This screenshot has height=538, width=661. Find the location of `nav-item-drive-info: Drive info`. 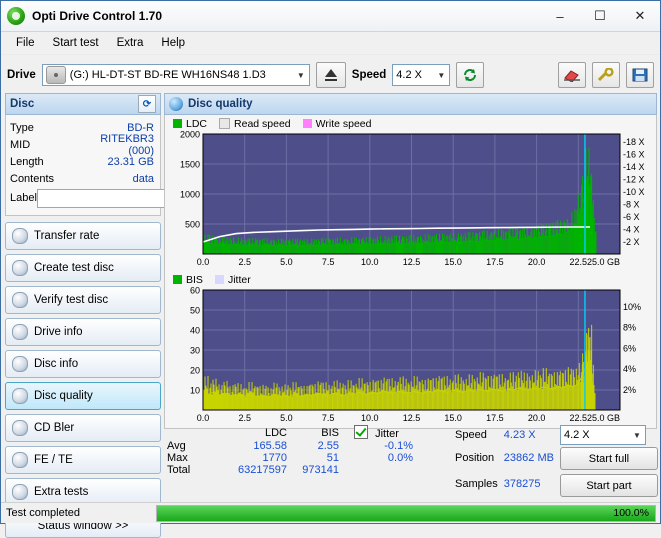

nav-item-drive-info: Drive info is located at coordinates (83, 332).